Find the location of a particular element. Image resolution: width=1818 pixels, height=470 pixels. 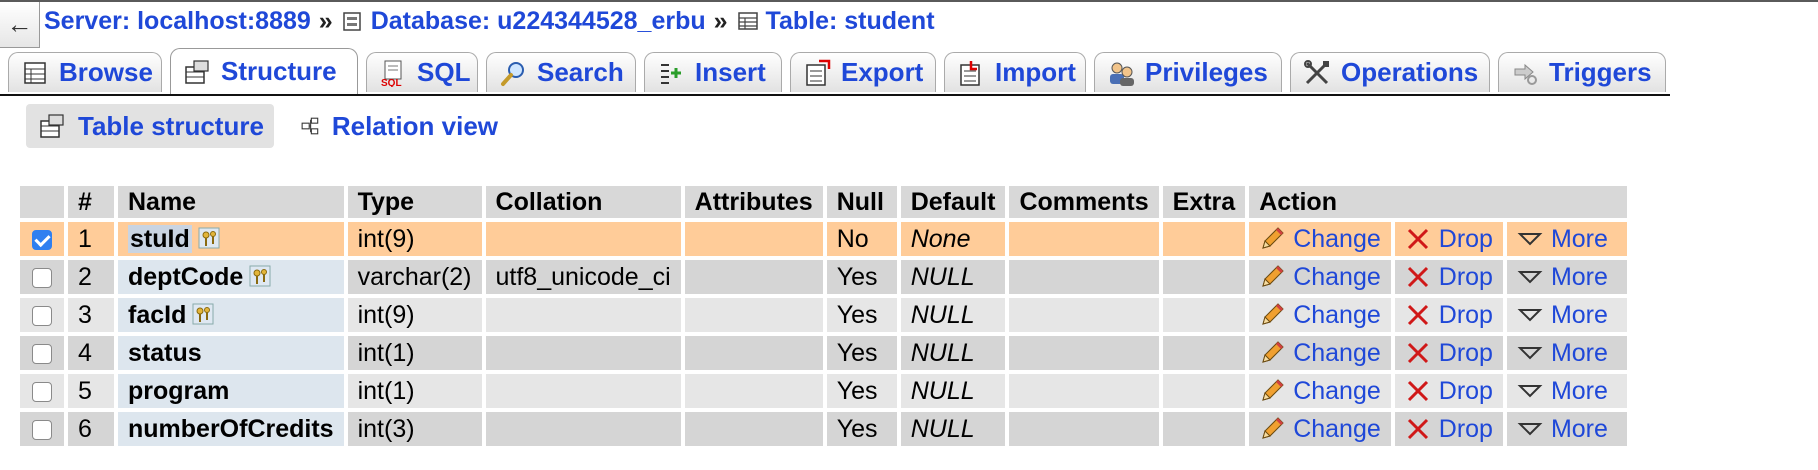

tab-sql-label: SQL is located at coordinates (444, 72).